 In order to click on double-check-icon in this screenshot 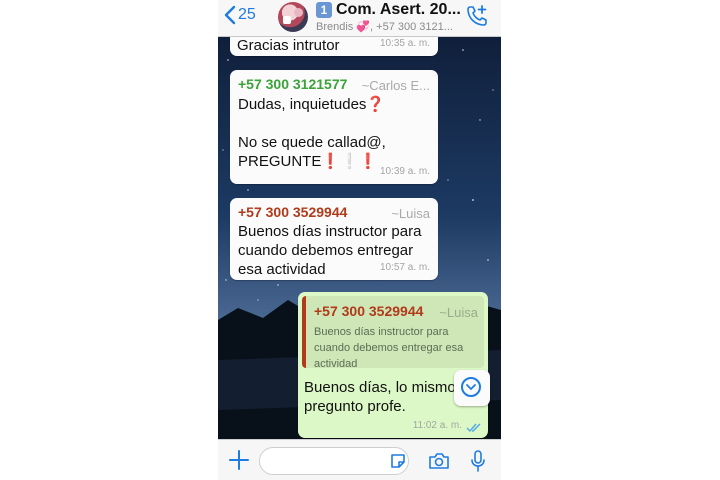, I will do `click(473, 428)`.